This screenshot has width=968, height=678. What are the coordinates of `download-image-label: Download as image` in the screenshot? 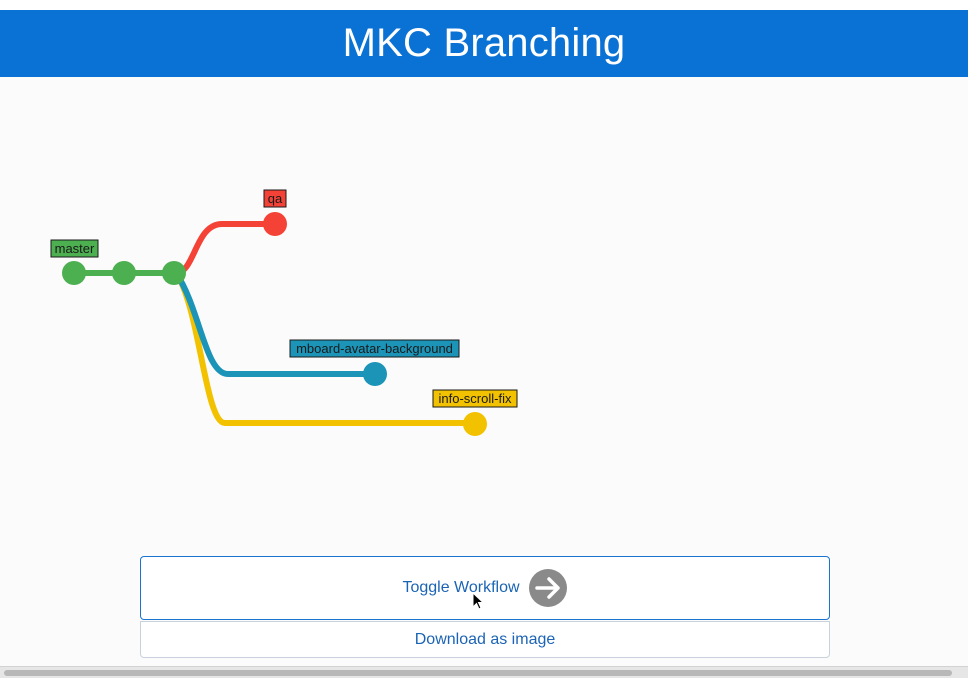 It's located at (485, 639).